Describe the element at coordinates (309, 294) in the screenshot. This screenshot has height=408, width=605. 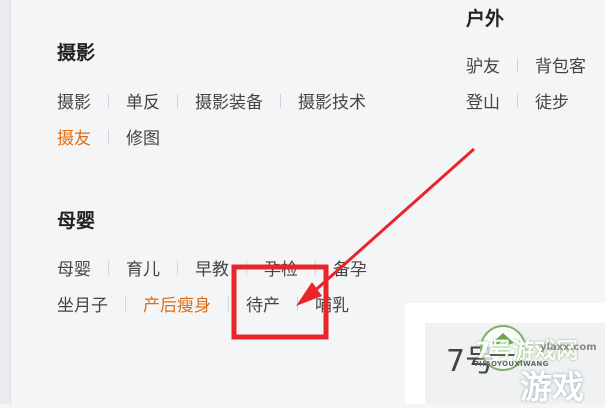
I see `annotation-arrow-head` at that location.